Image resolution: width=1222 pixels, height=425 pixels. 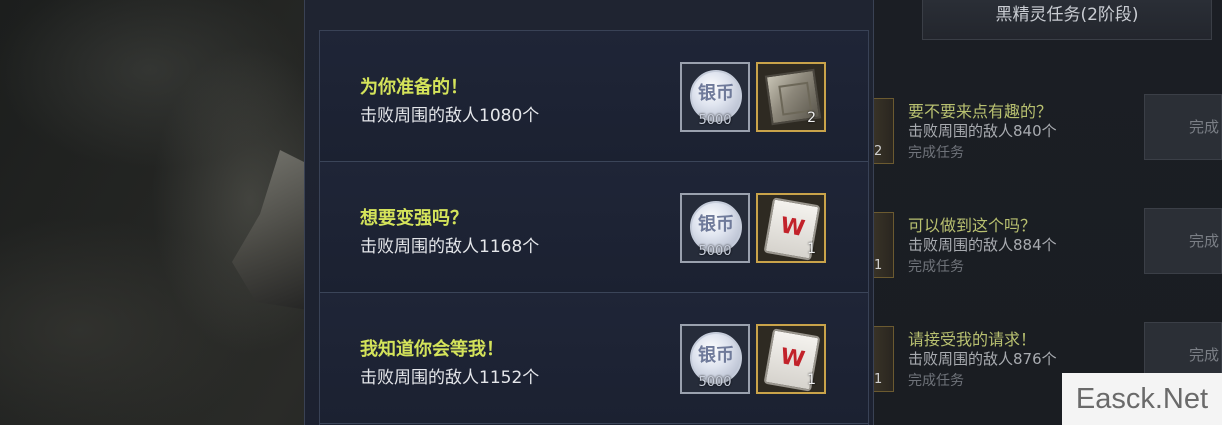 What do you see at coordinates (414, 218) in the screenshot?
I see `quest-title: 想要变强吗？` at bounding box center [414, 218].